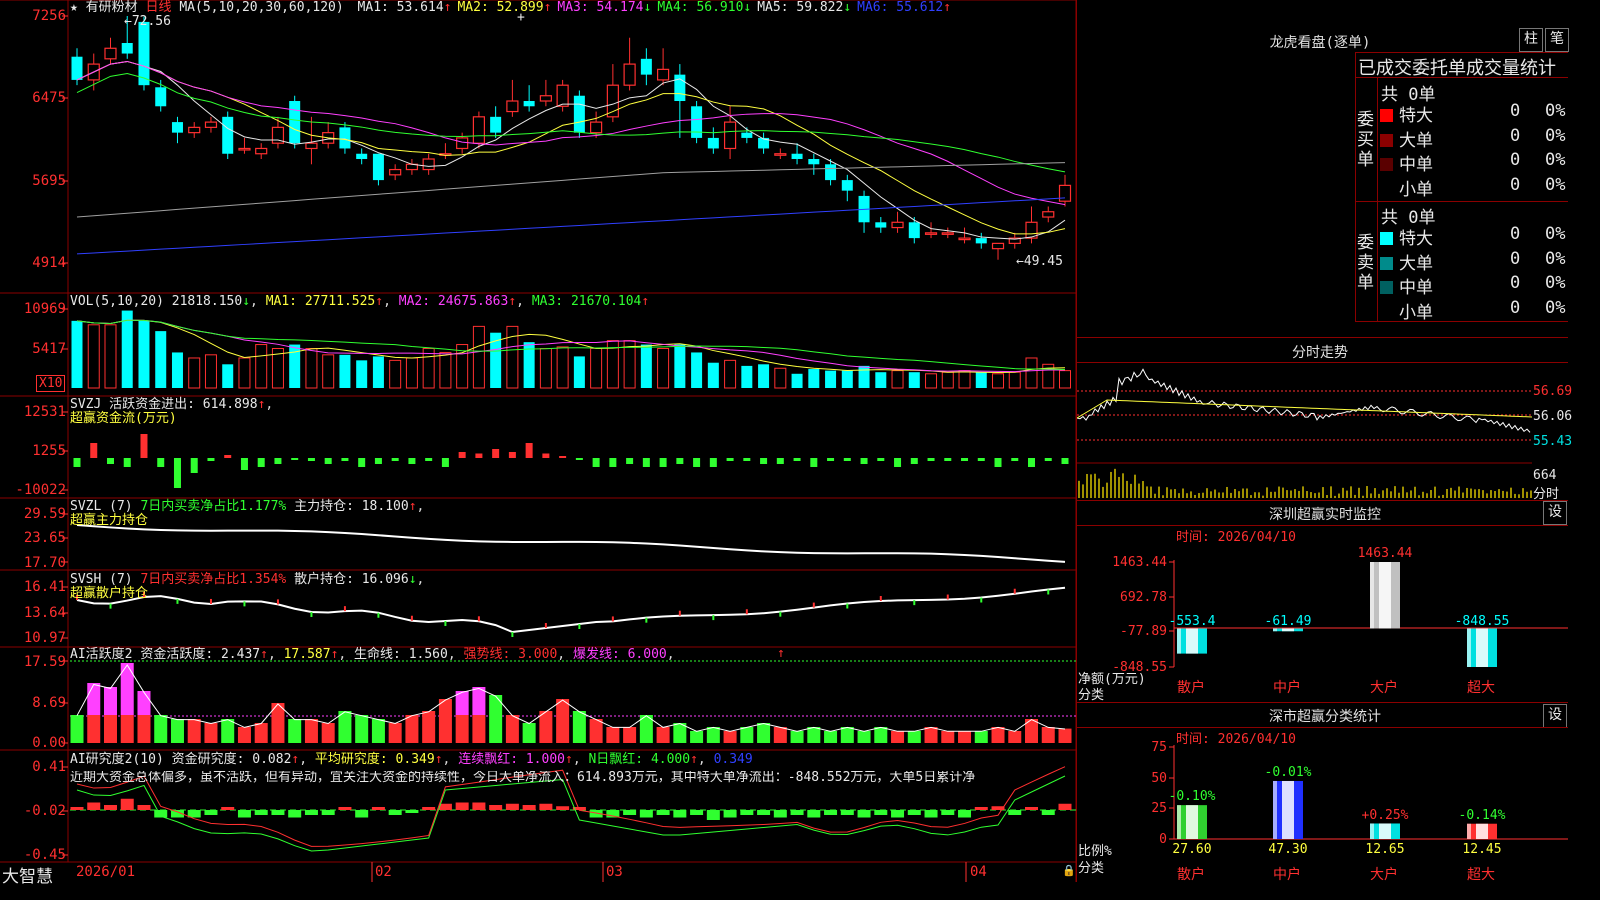  I want to click on fenshi-chart, so click(1304, 430).